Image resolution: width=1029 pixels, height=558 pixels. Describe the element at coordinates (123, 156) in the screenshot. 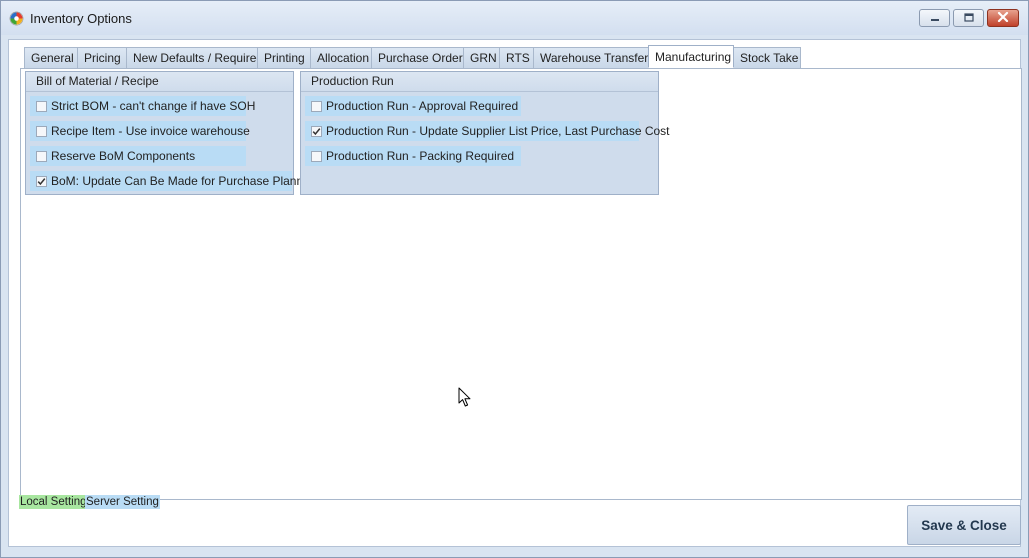

I see `reserve-bom-components-label: Reserve BoM Components` at that location.